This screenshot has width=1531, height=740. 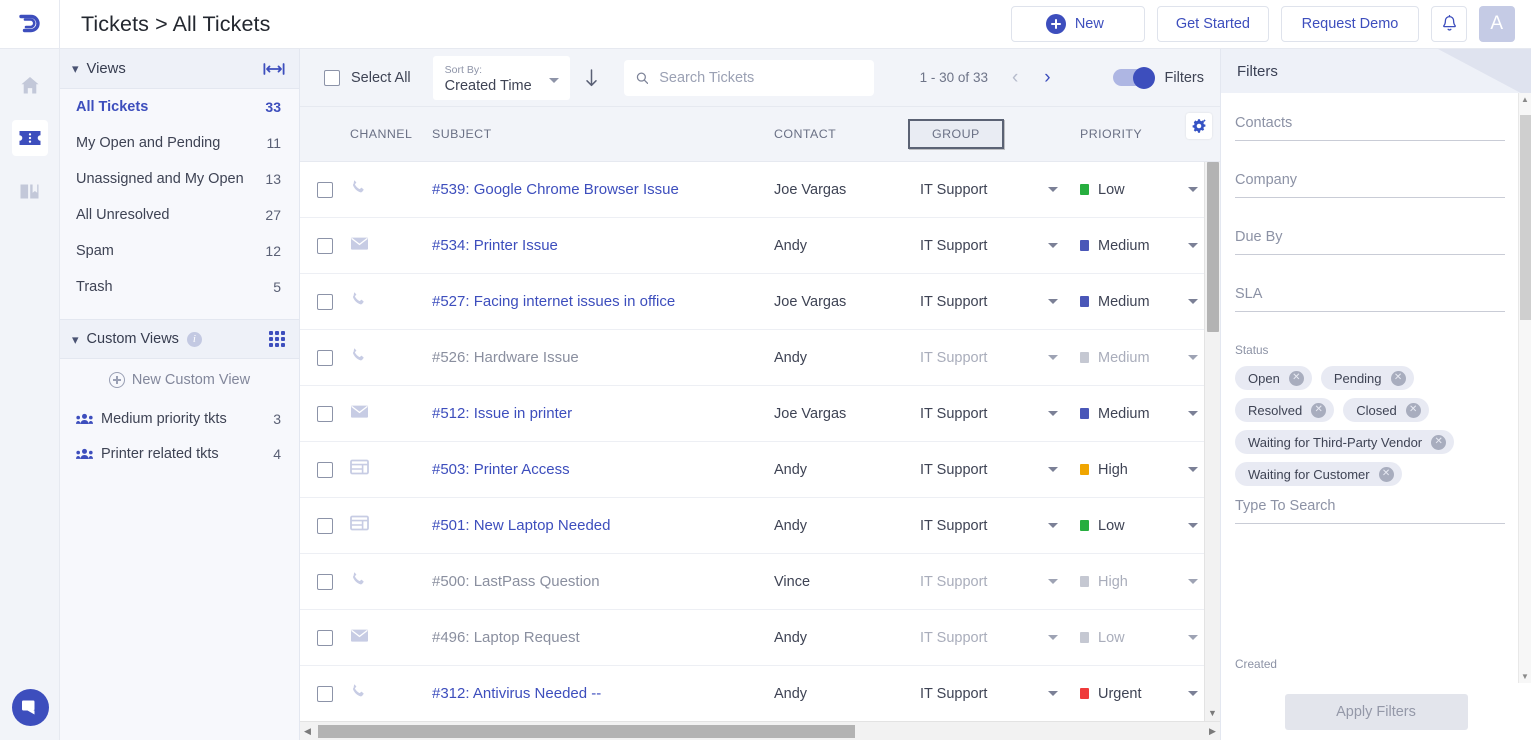 I want to click on row-subject-cell: #500: LastPass Question, so click(x=598, y=582).